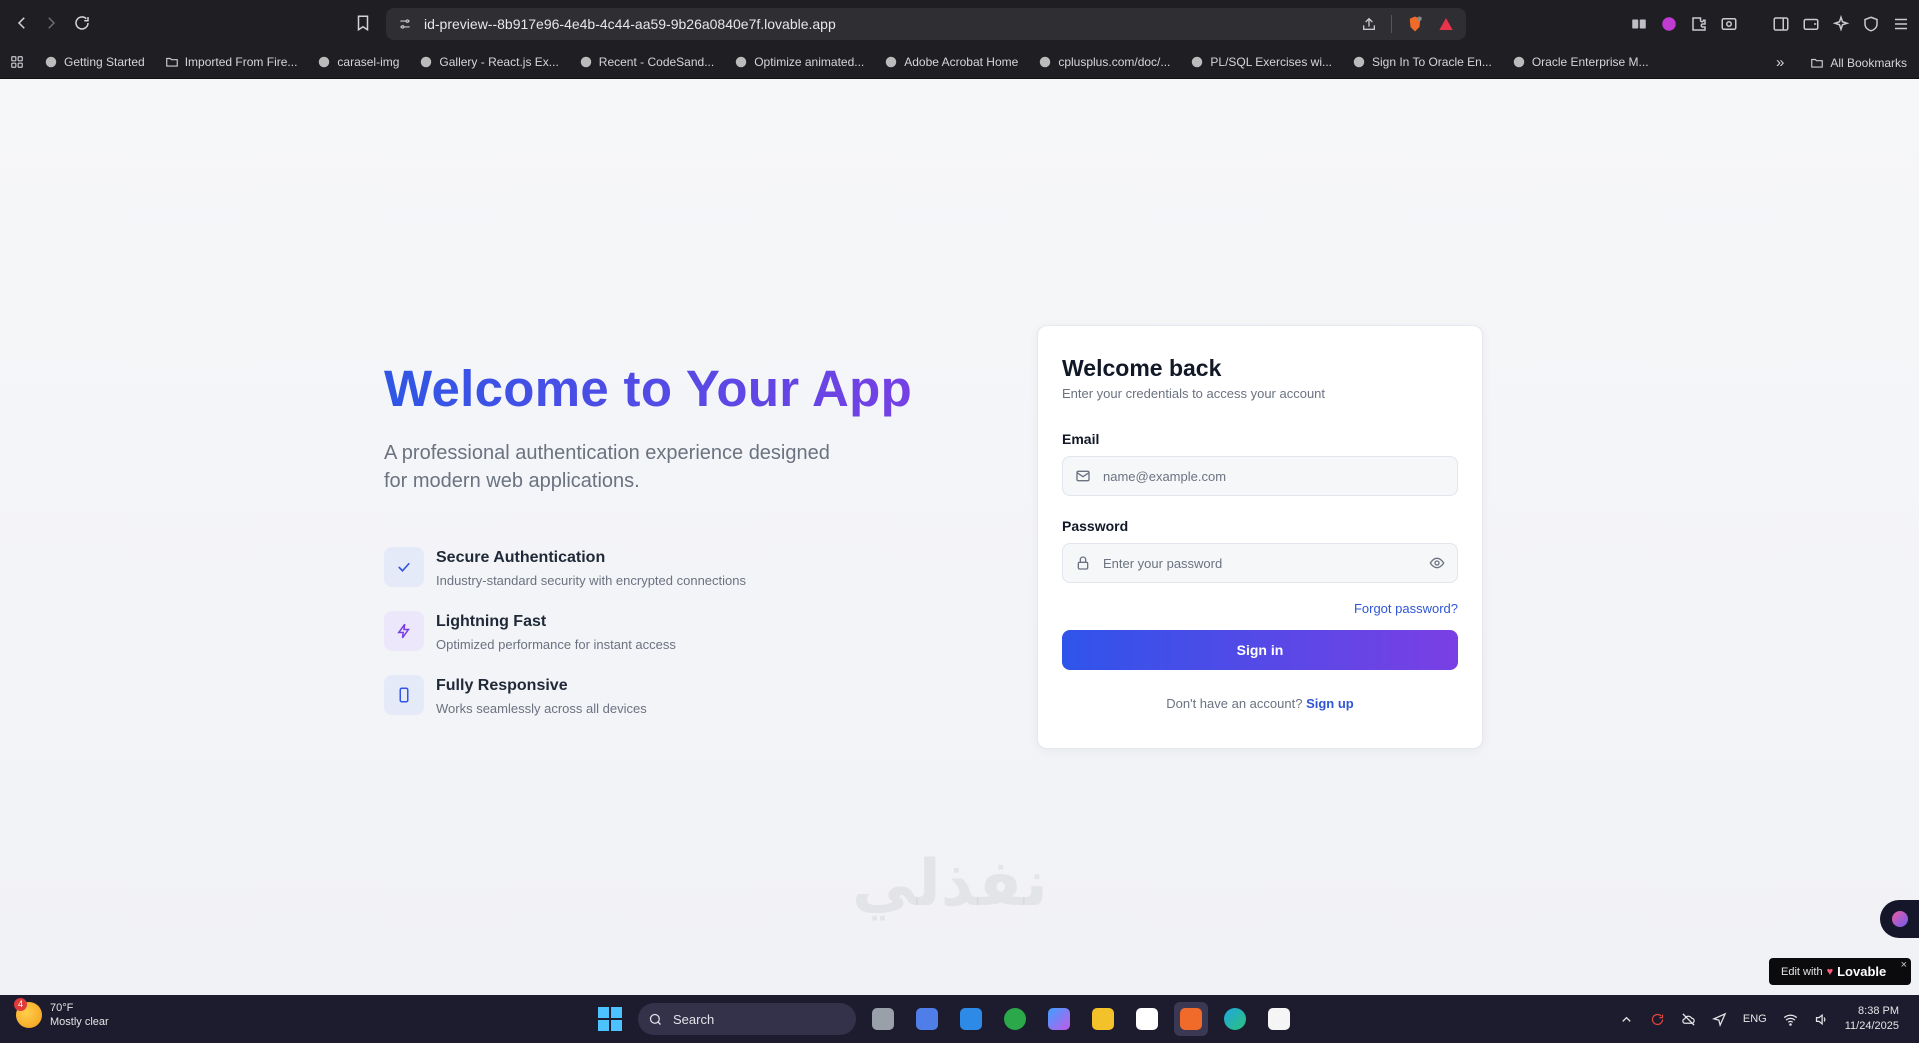 This screenshot has width=1919, height=1043. Describe the element at coordinates (1699, 24) in the screenshot. I see `puzzle-extensions-icon` at that location.